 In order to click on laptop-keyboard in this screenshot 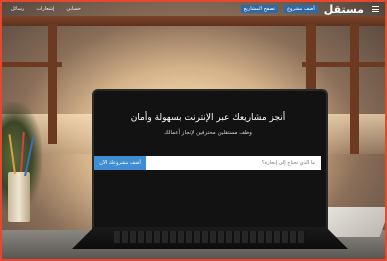, I will do `click(210, 237)`.